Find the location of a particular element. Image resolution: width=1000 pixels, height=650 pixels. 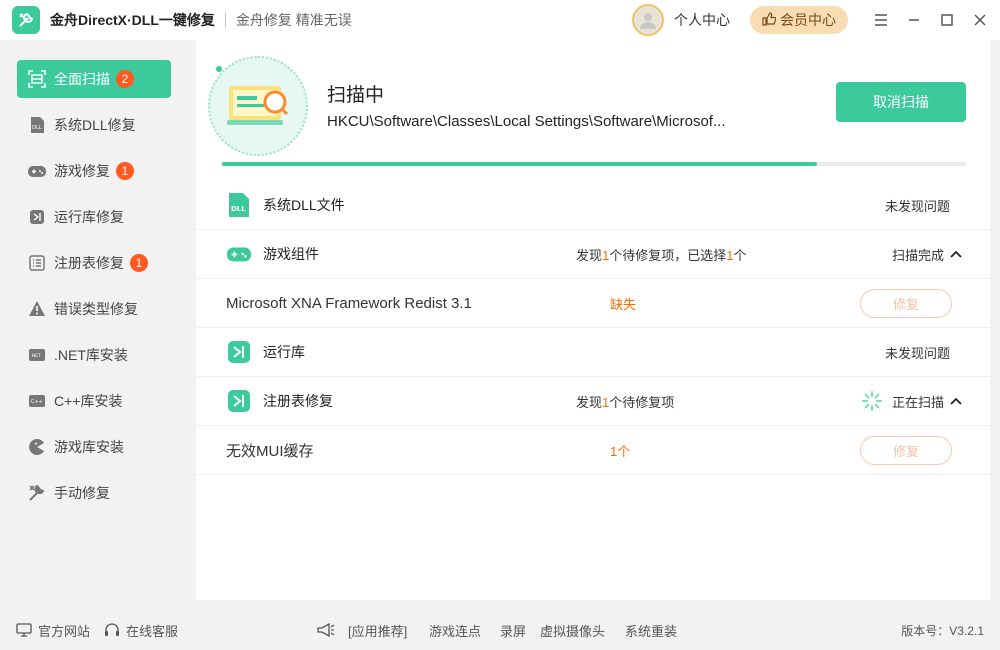

cancel-scan-button: 取消扫描 is located at coordinates (901, 102).